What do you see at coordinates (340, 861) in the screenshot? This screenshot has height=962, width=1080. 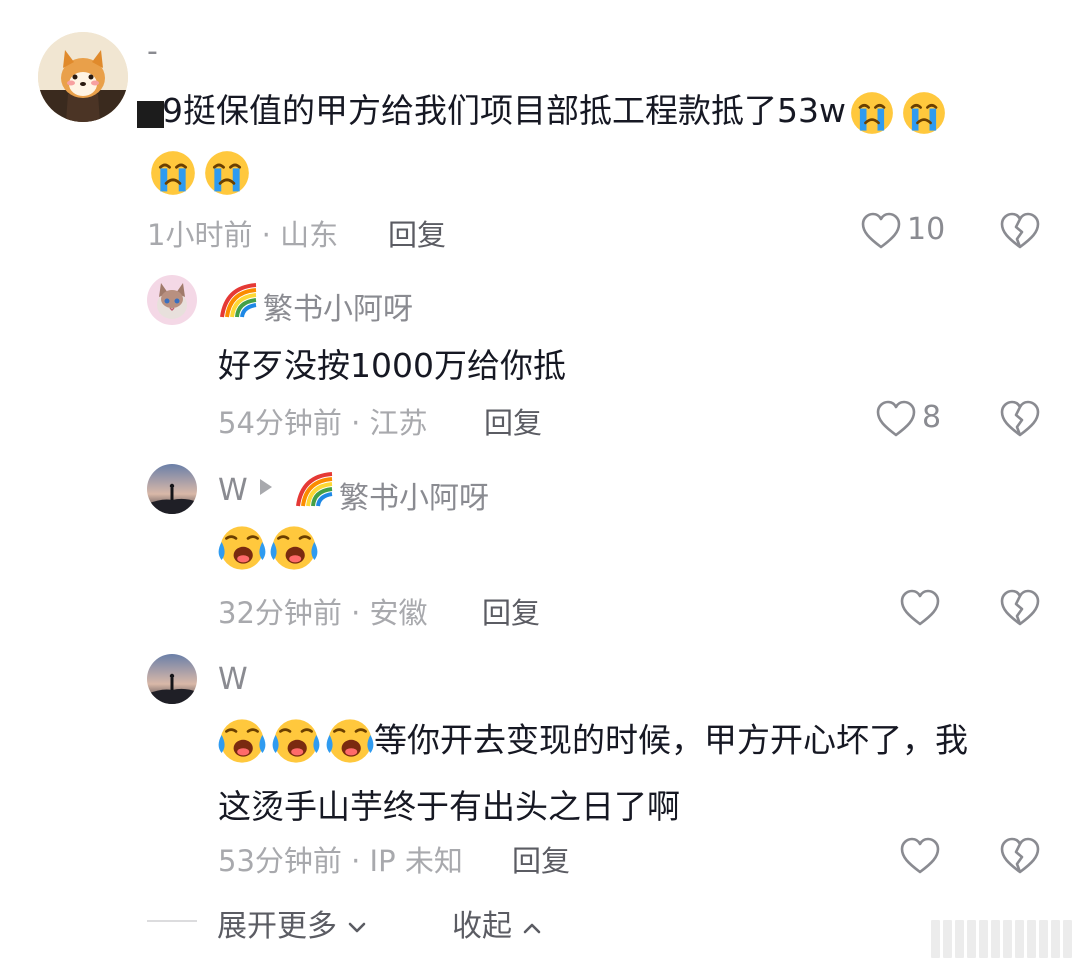 I see `reply-meta: 53分钟前 · IP 未知` at bounding box center [340, 861].